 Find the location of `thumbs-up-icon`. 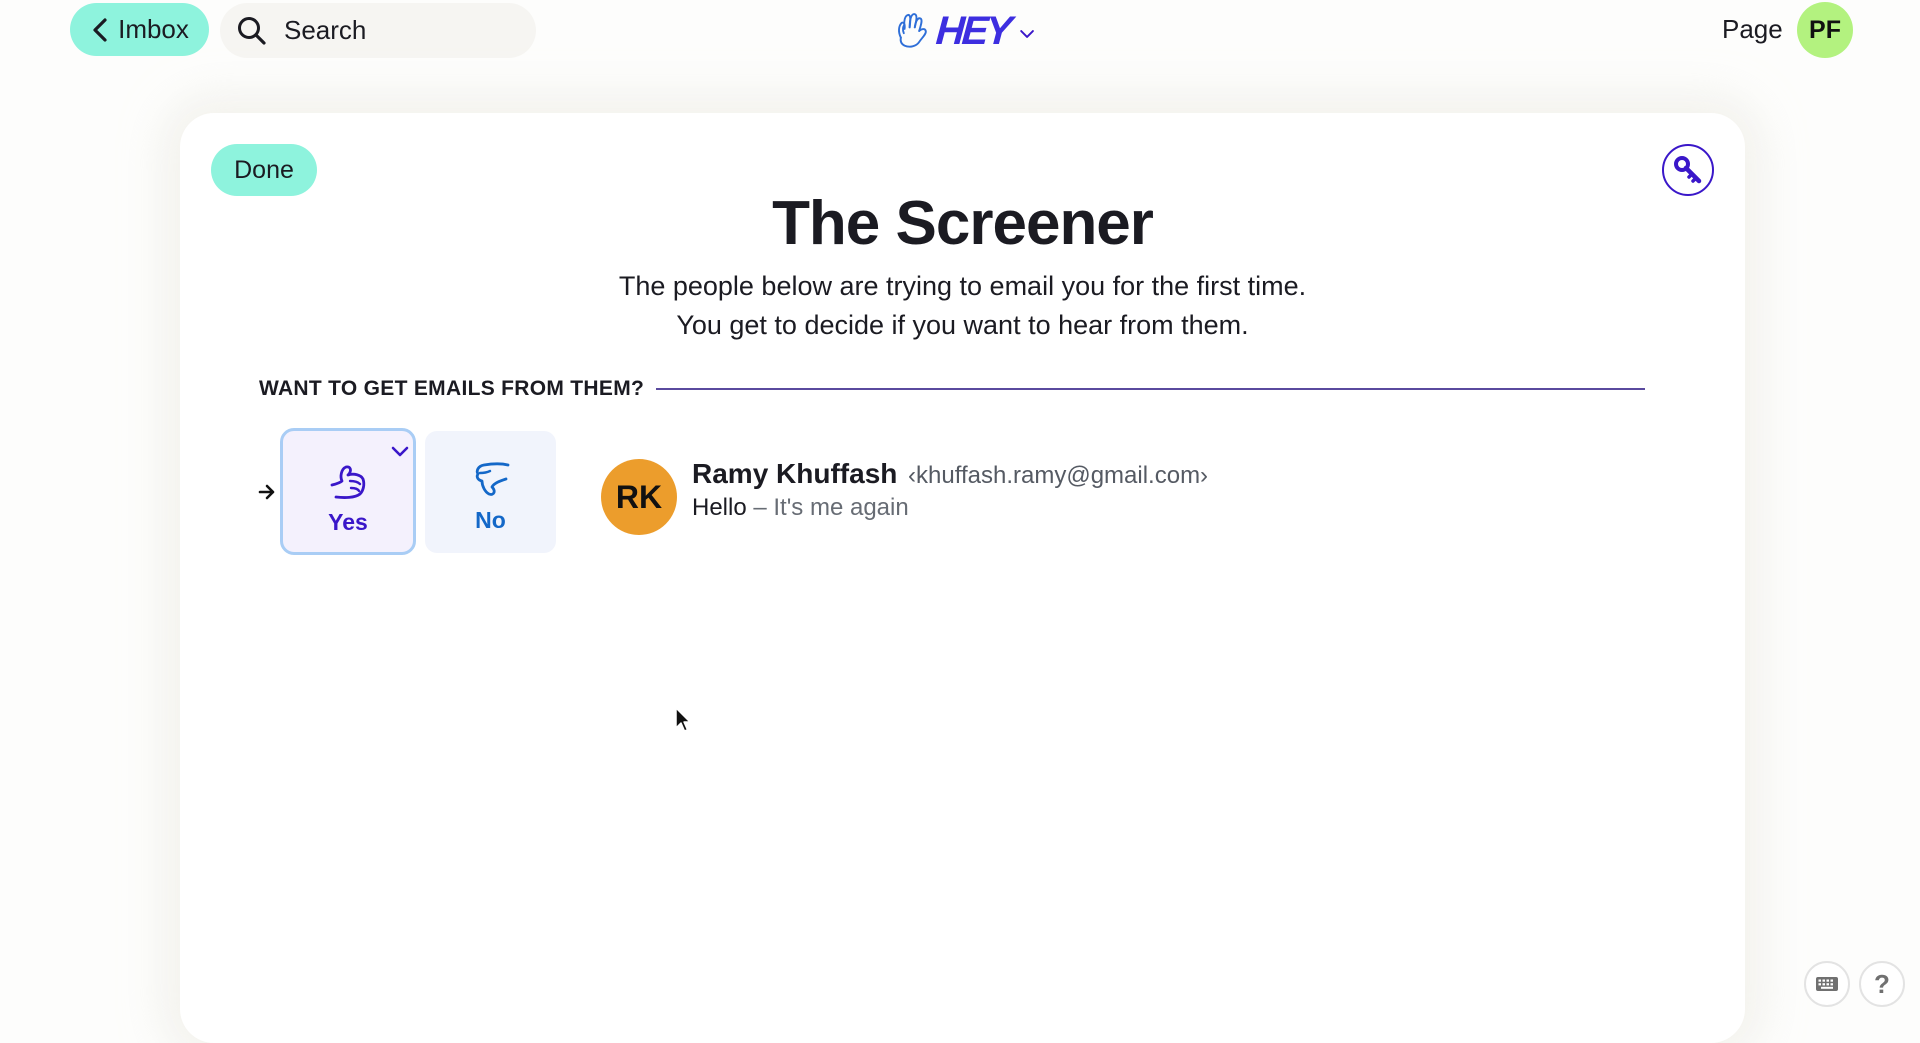

thumbs-up-icon is located at coordinates (348, 482).